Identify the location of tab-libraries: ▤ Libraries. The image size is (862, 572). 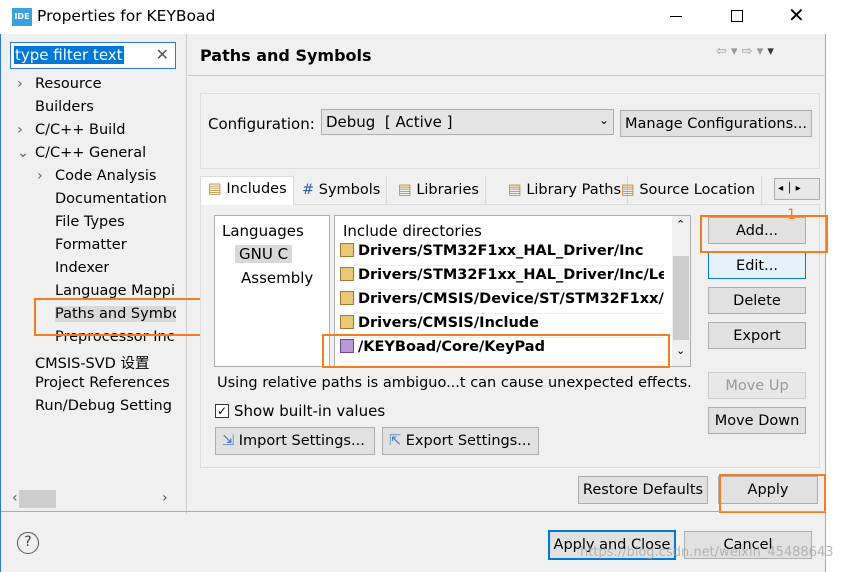
(439, 190).